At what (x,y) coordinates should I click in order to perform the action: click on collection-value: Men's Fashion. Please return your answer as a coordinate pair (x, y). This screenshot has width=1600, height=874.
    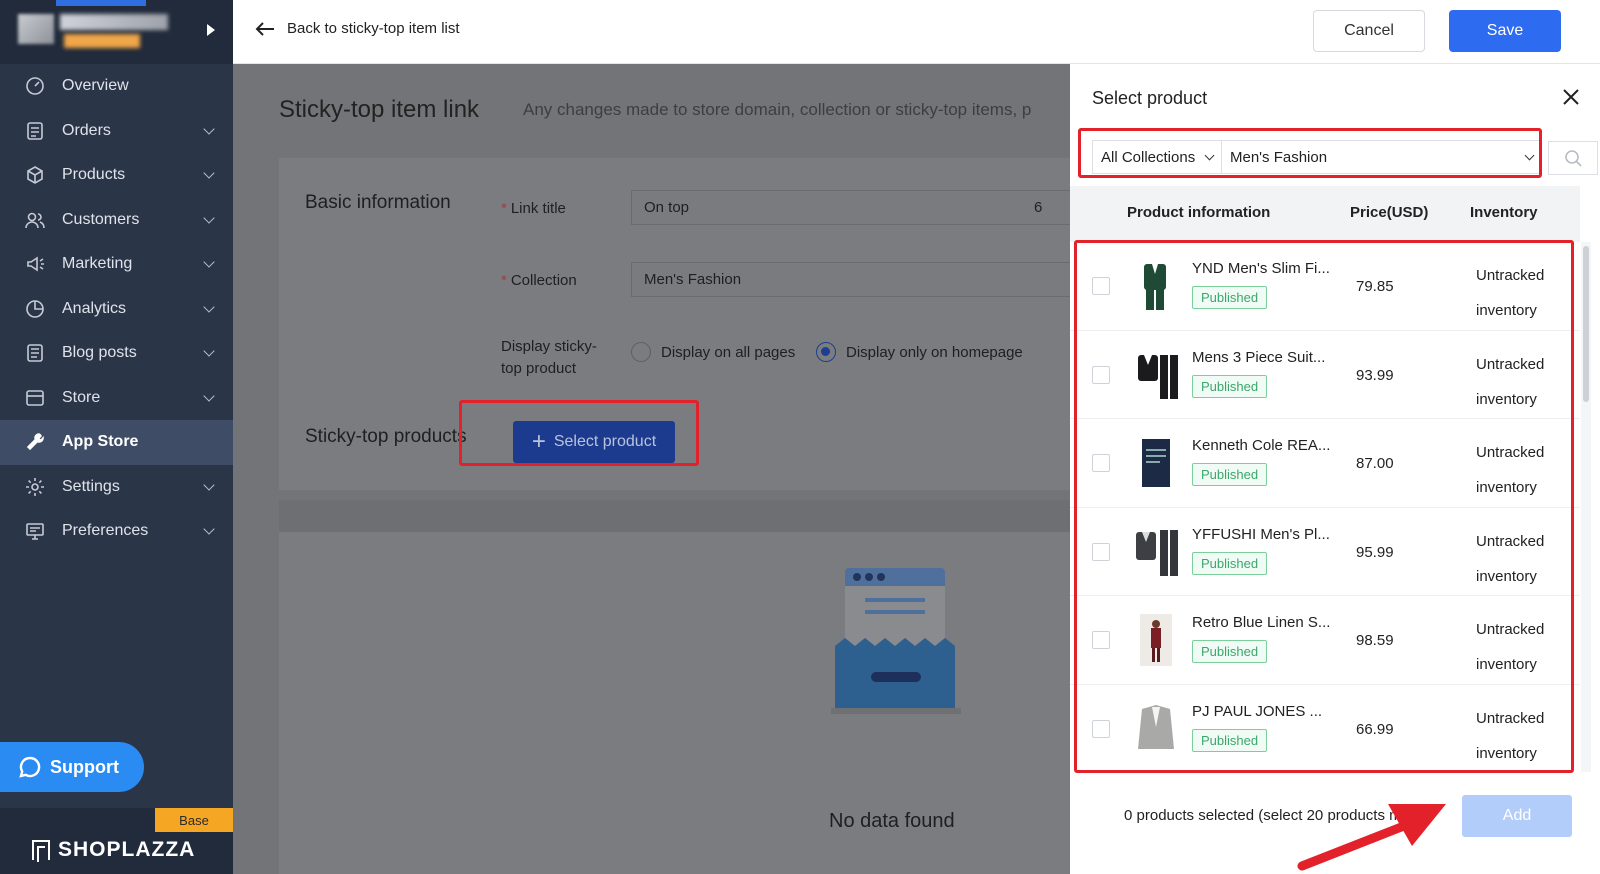
    Looking at the image, I should click on (693, 279).